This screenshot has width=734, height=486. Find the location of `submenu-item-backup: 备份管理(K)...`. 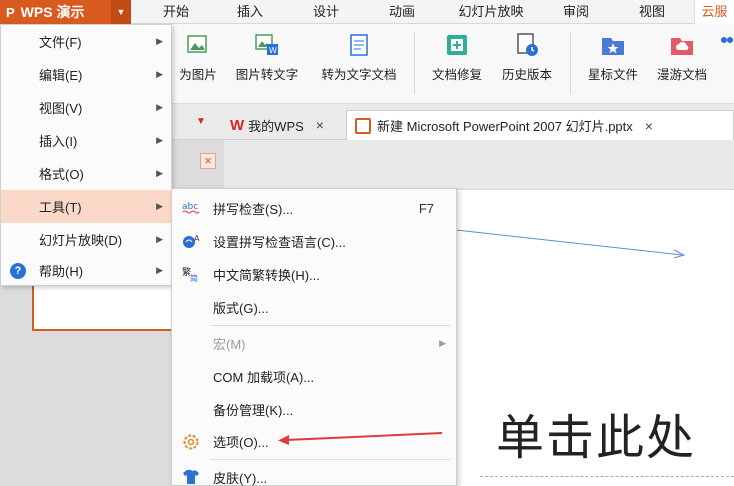

submenu-item-backup: 备份管理(K)... is located at coordinates (314, 409).